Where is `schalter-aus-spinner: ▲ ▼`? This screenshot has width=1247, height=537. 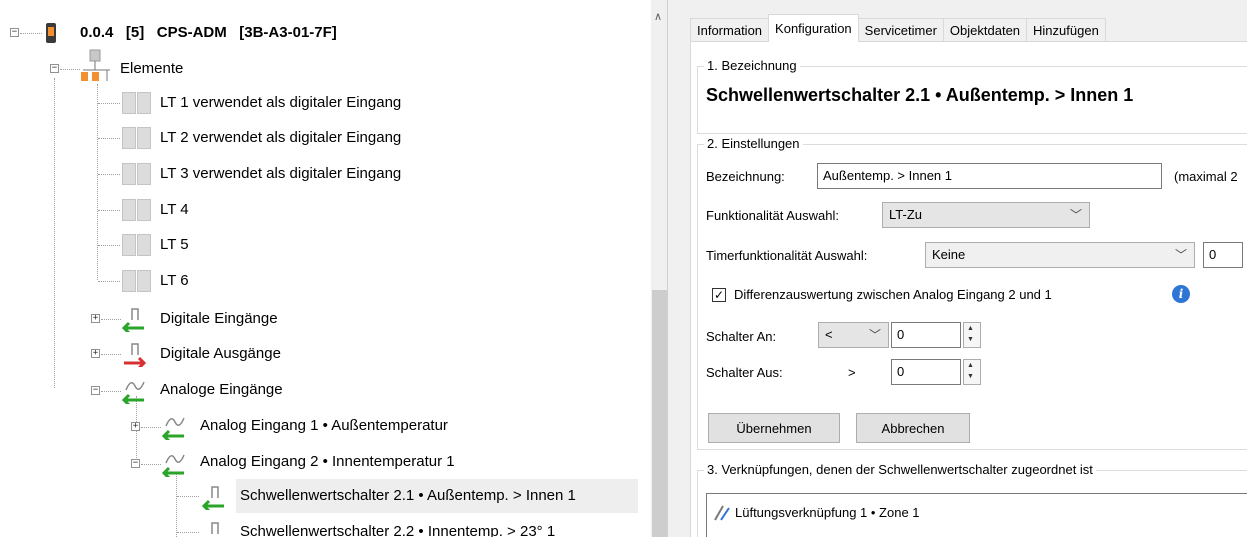
schalter-aus-spinner: ▲ ▼ is located at coordinates (972, 372).